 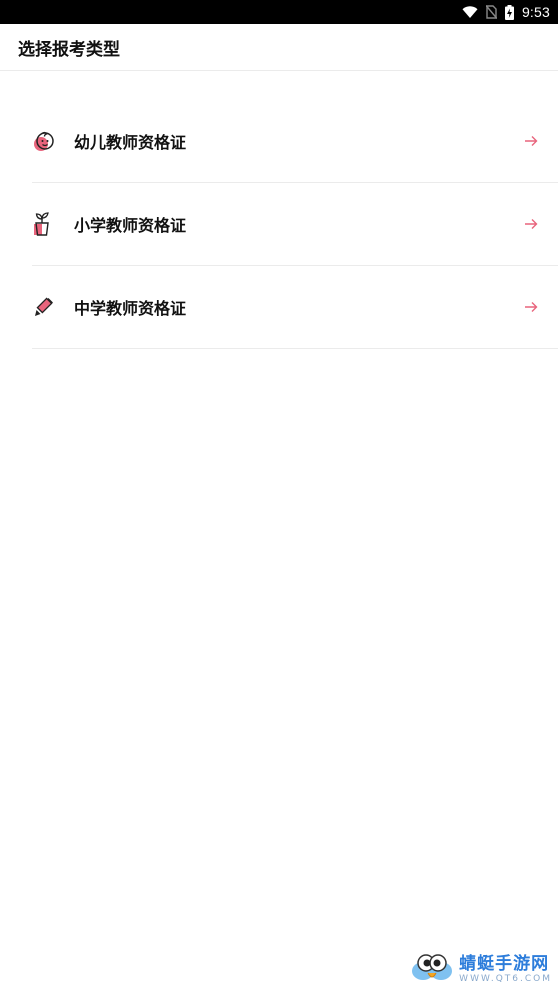 I want to click on exam-type-item-primary: 小学教师资格证, so click(x=295, y=224).